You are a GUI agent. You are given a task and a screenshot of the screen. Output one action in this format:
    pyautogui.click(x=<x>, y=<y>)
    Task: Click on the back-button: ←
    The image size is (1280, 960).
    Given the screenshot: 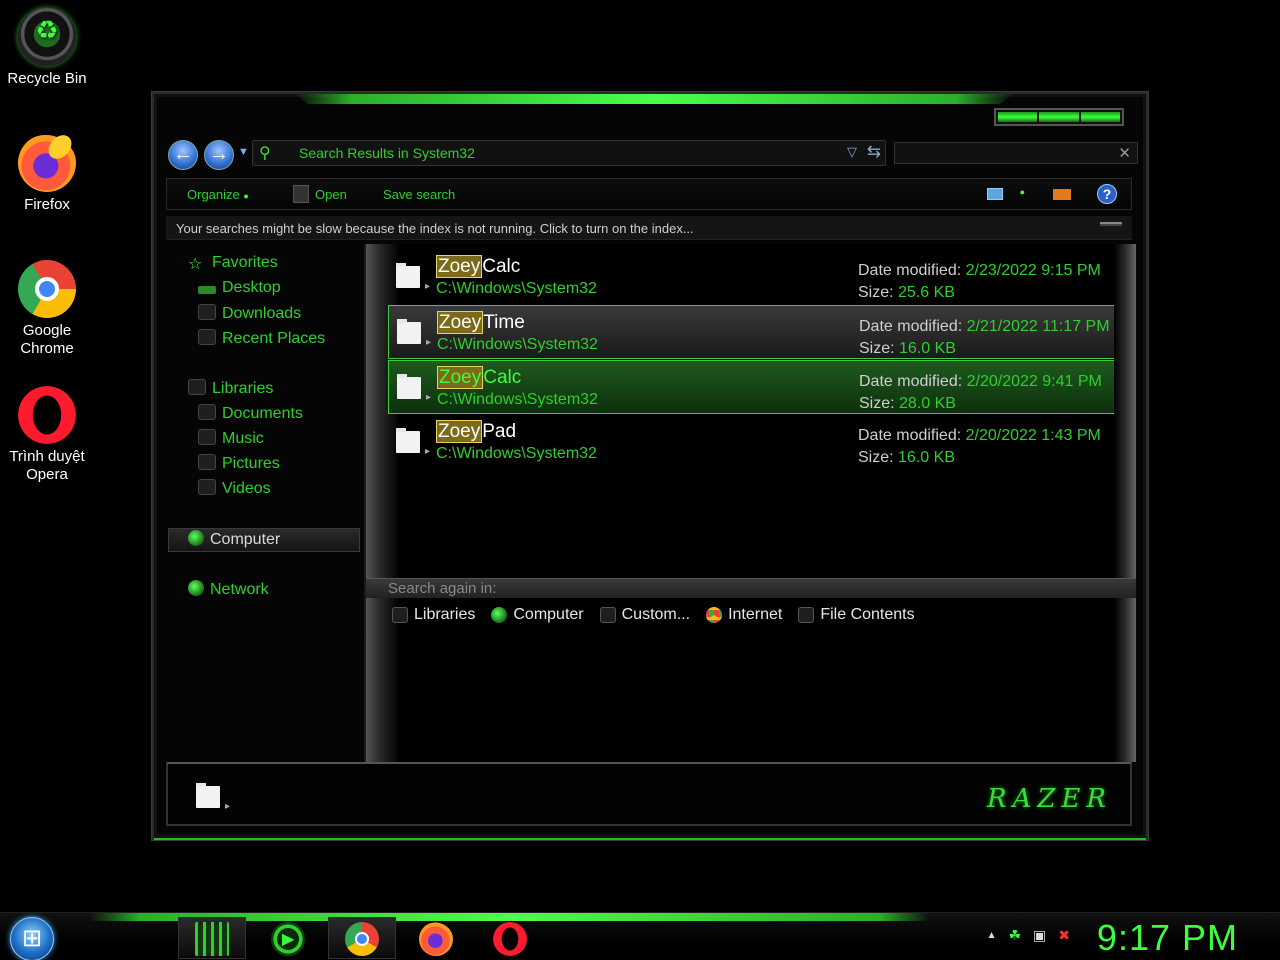 What is the action you would take?
    pyautogui.click(x=183, y=155)
    